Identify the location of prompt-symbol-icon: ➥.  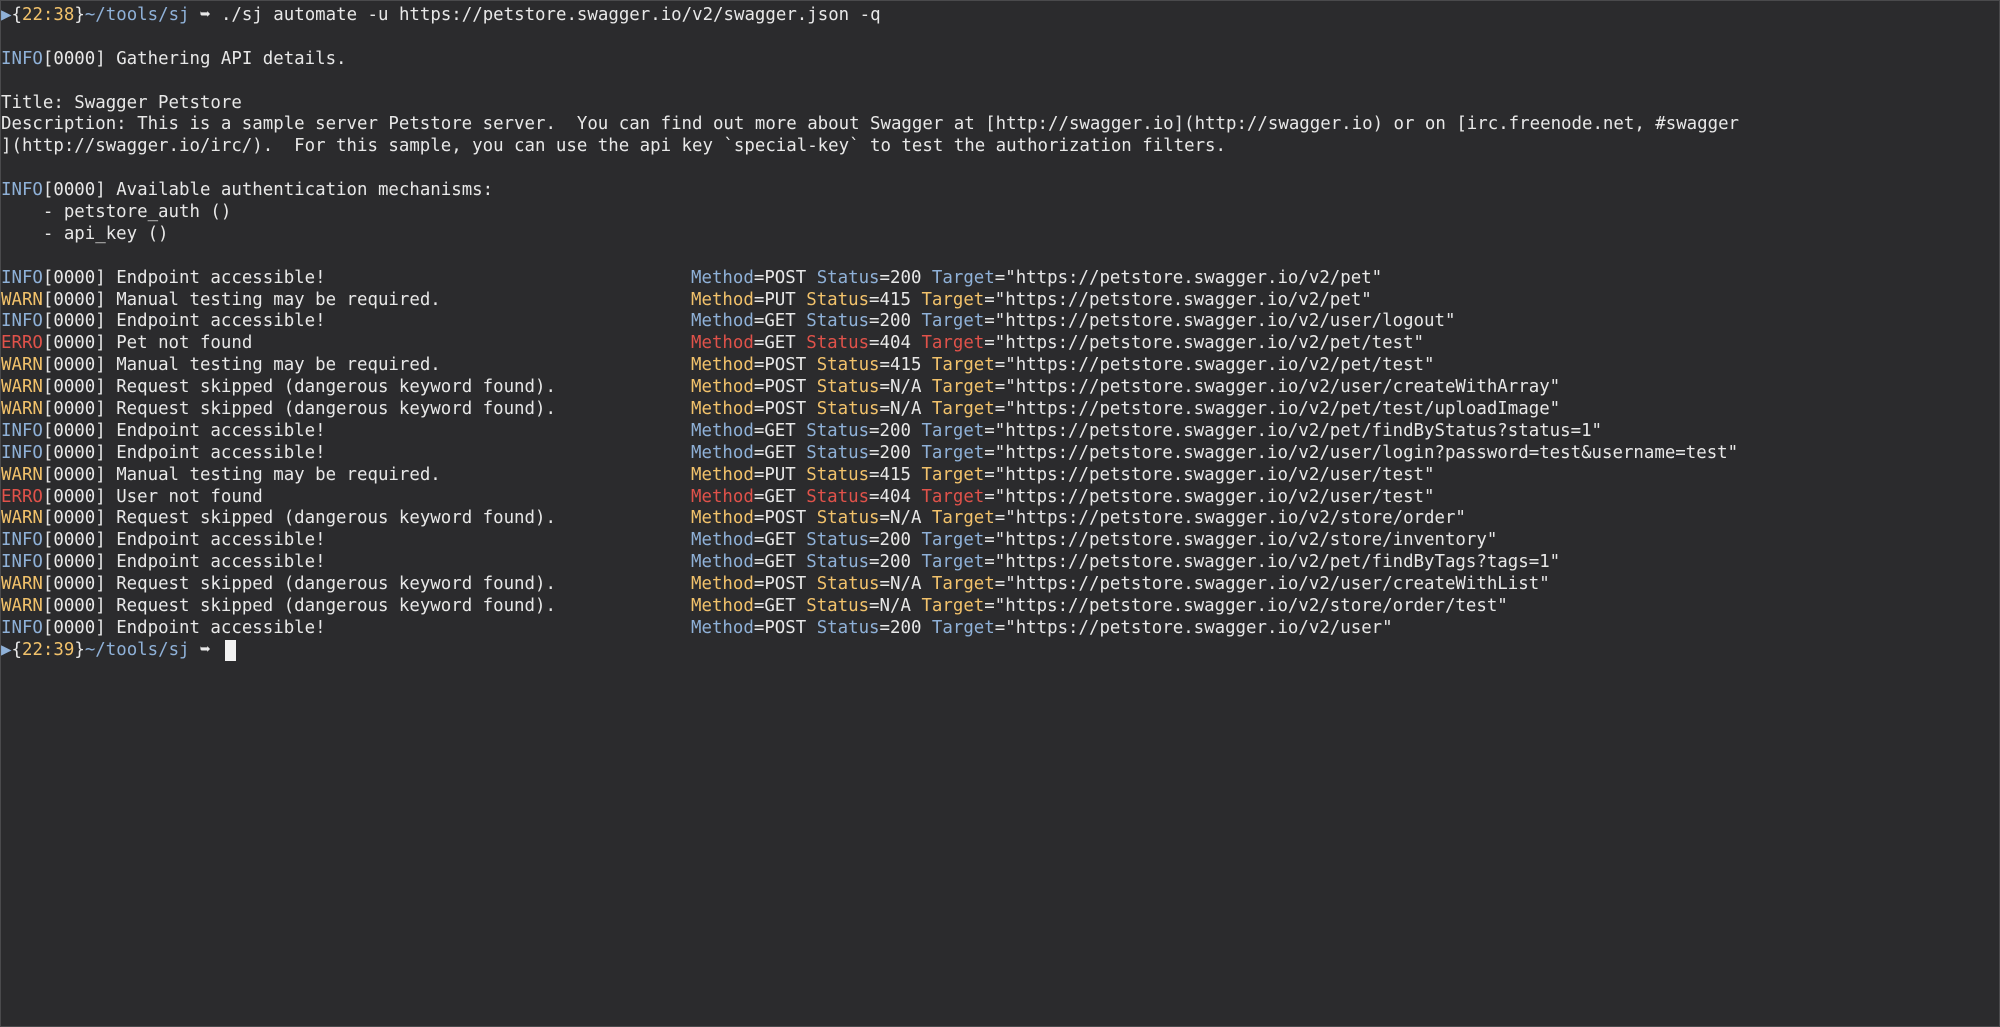
(205, 649).